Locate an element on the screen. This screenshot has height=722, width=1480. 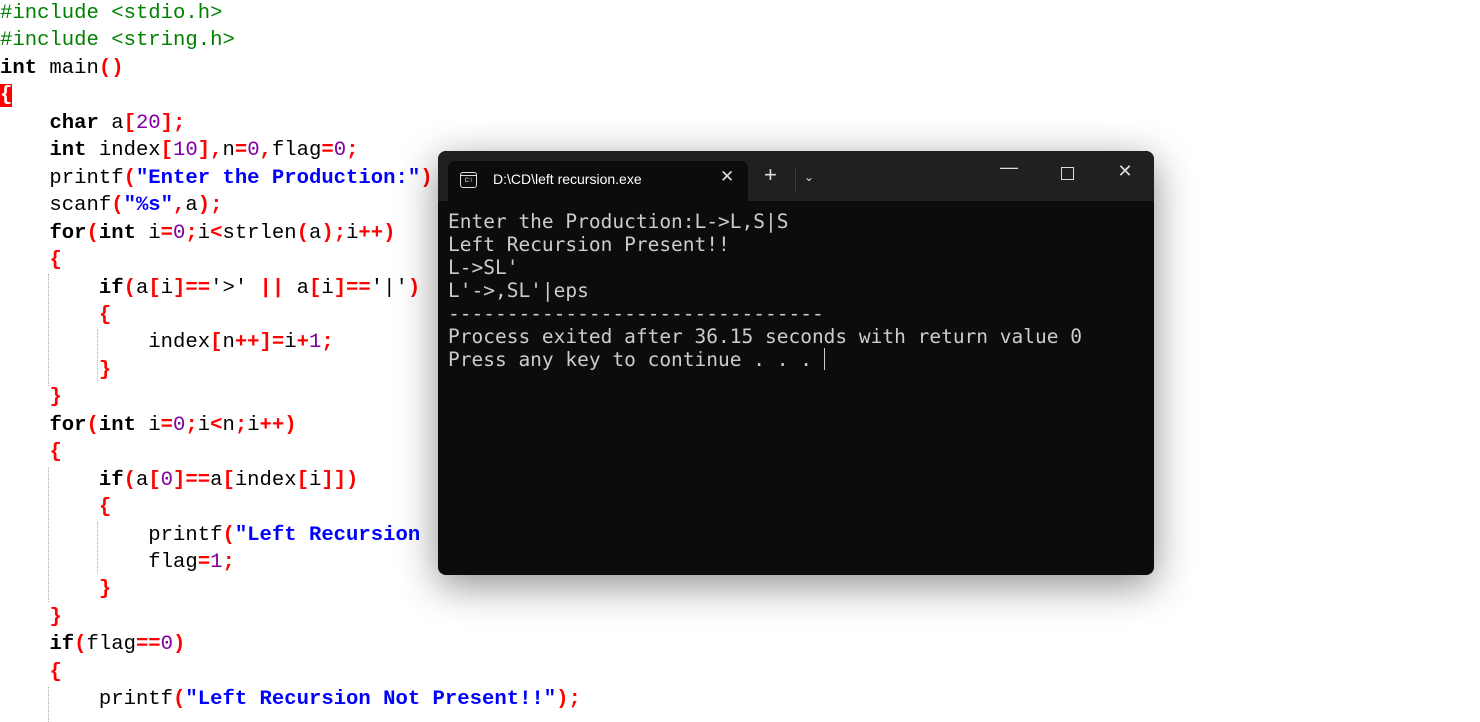
text-cursor is located at coordinates (824, 359).